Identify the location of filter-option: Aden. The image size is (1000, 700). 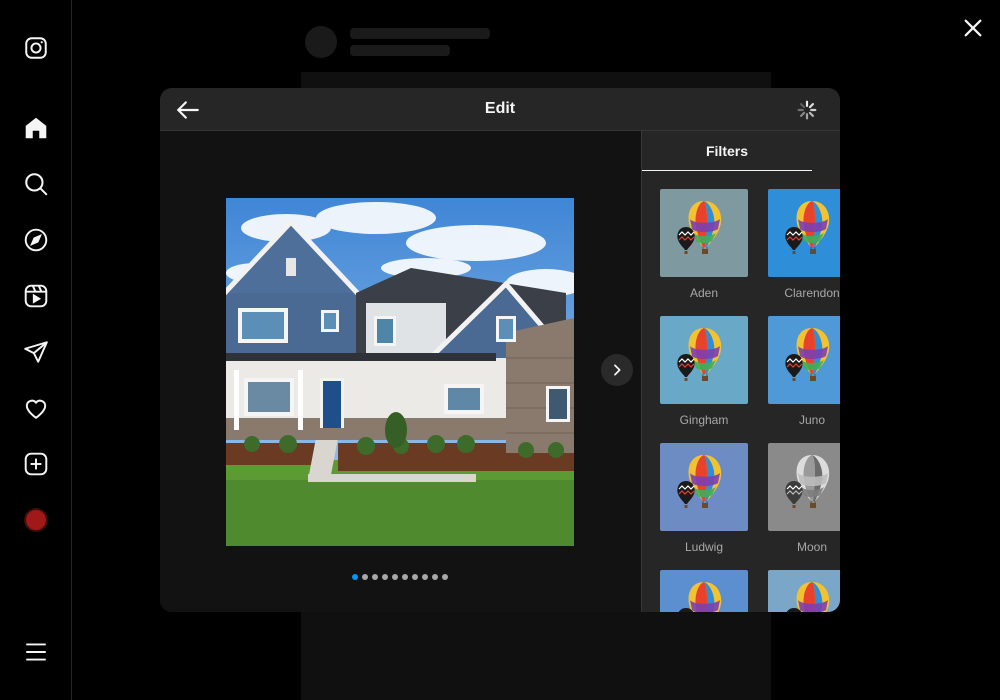
(704, 244).